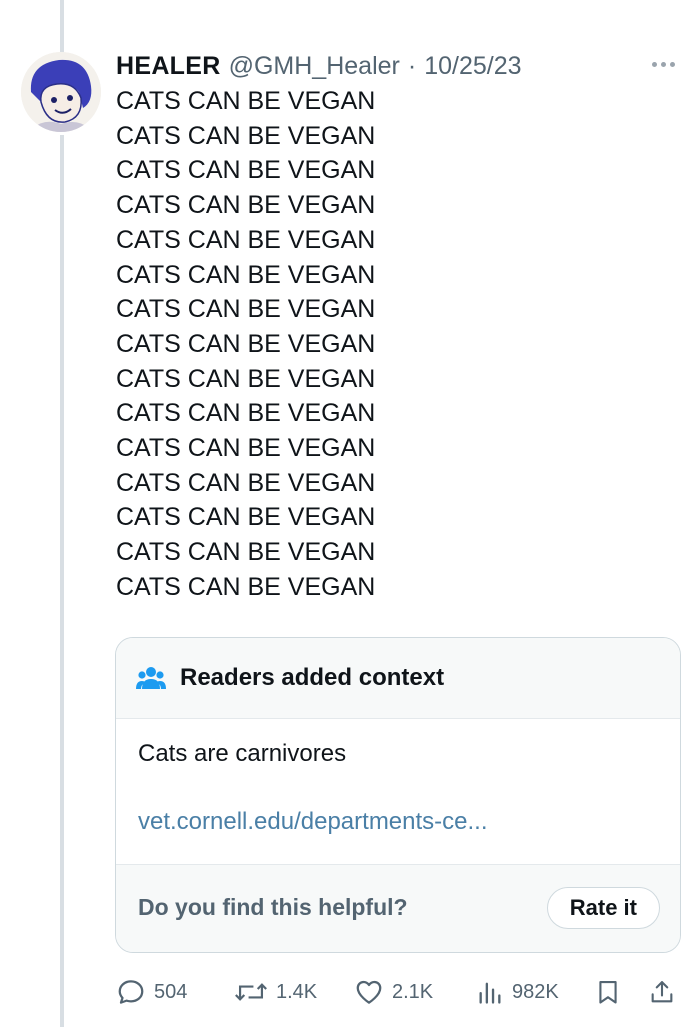 This screenshot has width=700, height=1027. I want to click on views-button: 982K, so click(517, 992).